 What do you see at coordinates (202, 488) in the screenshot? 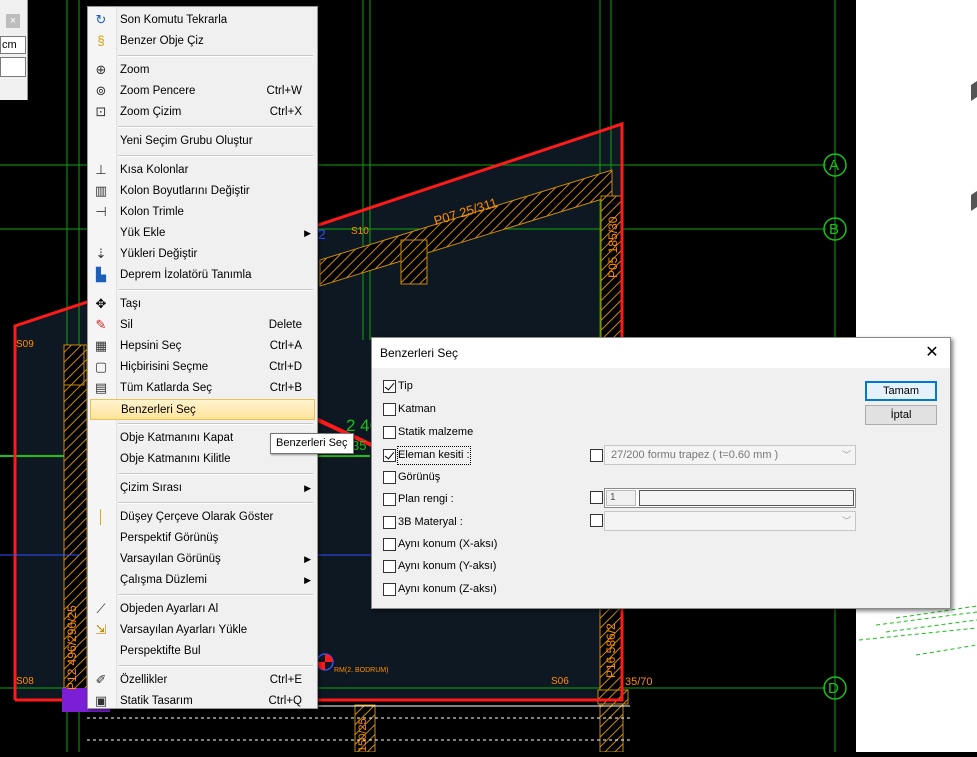
I see `menu-item-cizim-sirasi: Çizim Sırası ▶` at bounding box center [202, 488].